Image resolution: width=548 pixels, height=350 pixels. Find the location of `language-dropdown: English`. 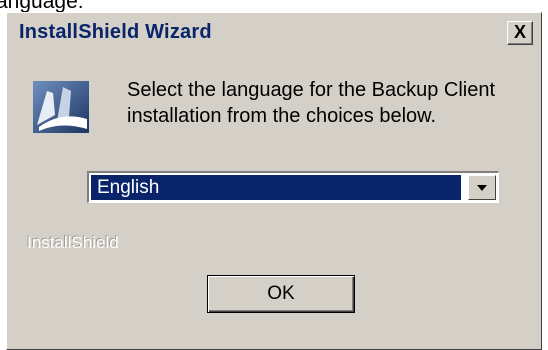

language-dropdown: English is located at coordinates (293, 187).